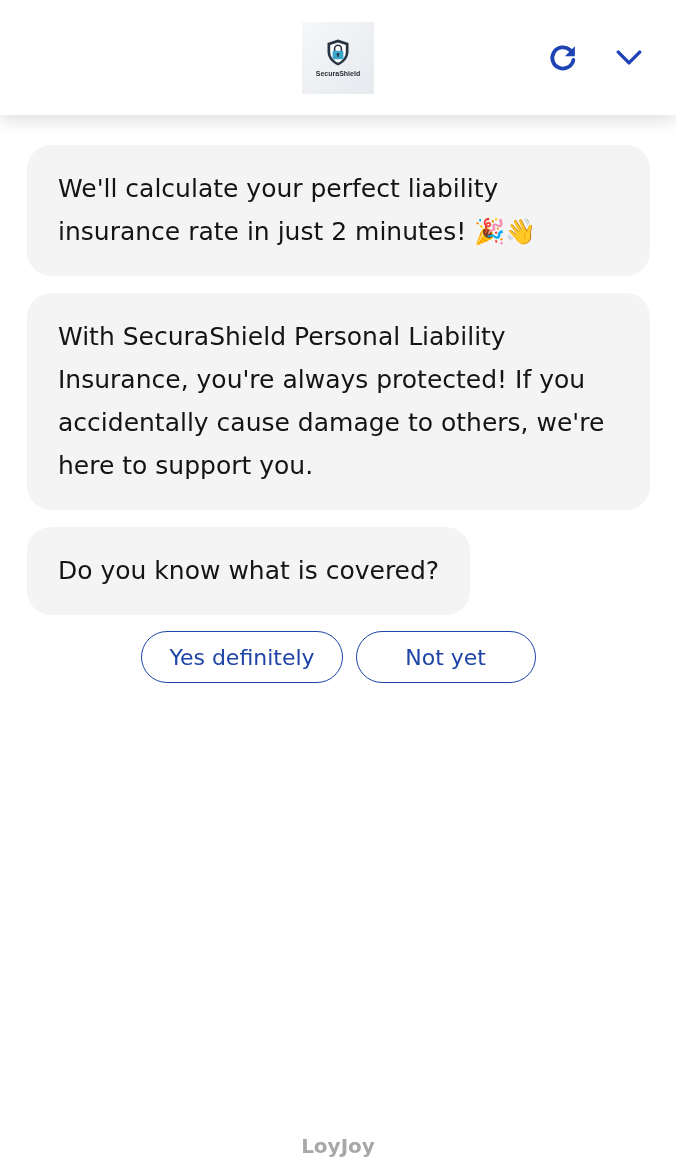 The image size is (676, 1170). I want to click on emoji-icon: 👋, so click(521, 231).